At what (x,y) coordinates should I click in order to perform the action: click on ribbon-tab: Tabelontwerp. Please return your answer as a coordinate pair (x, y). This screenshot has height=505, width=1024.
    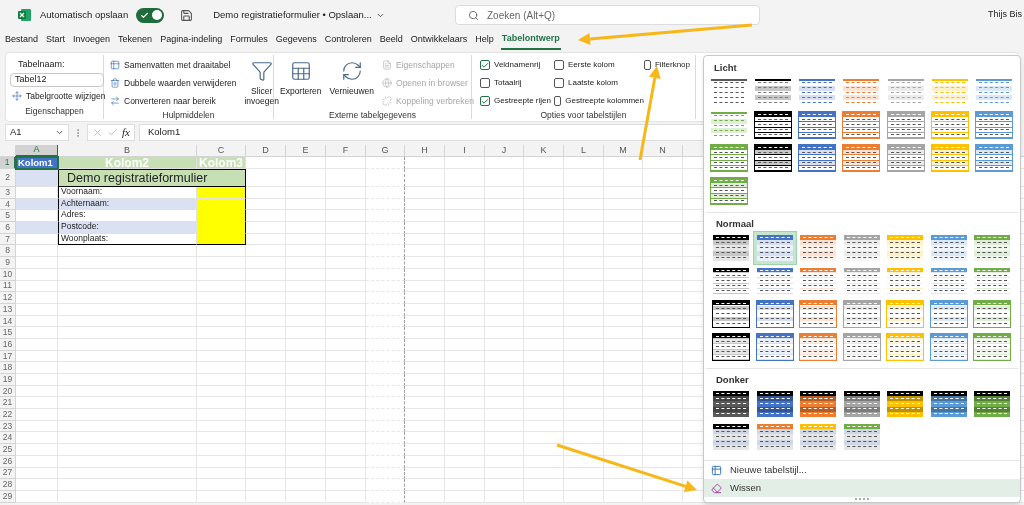
    Looking at the image, I should click on (530, 40).